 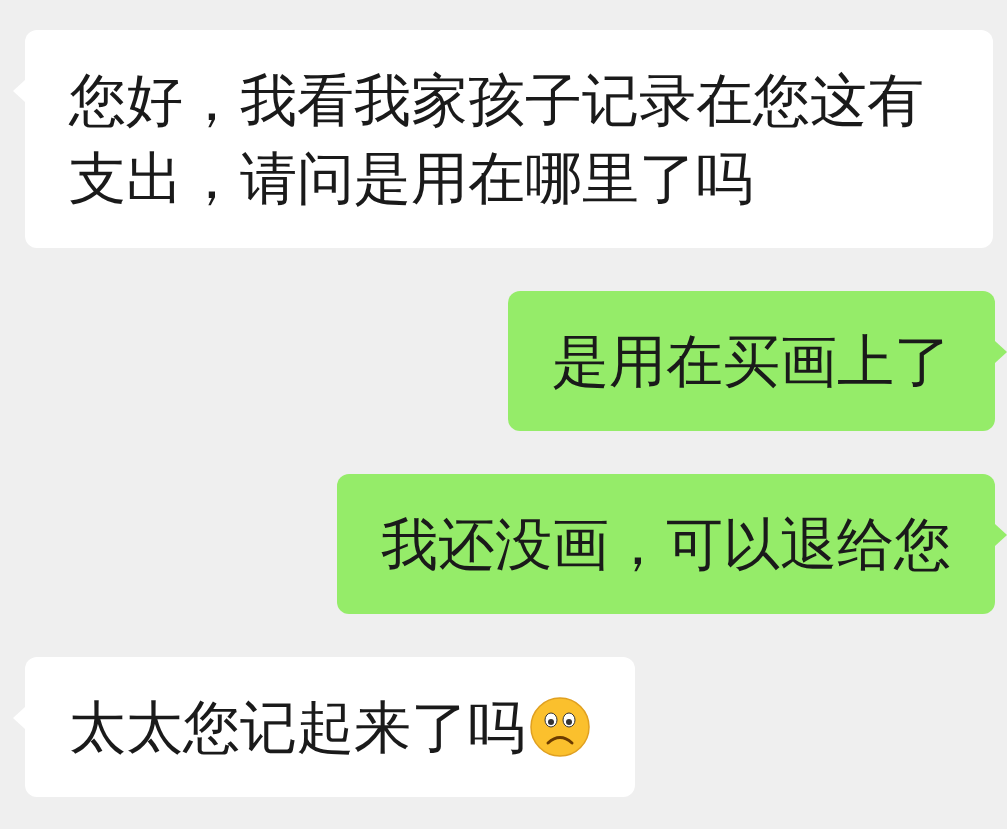 What do you see at coordinates (297, 727) in the screenshot?
I see `message-text: 太太您记起来了吗` at bounding box center [297, 727].